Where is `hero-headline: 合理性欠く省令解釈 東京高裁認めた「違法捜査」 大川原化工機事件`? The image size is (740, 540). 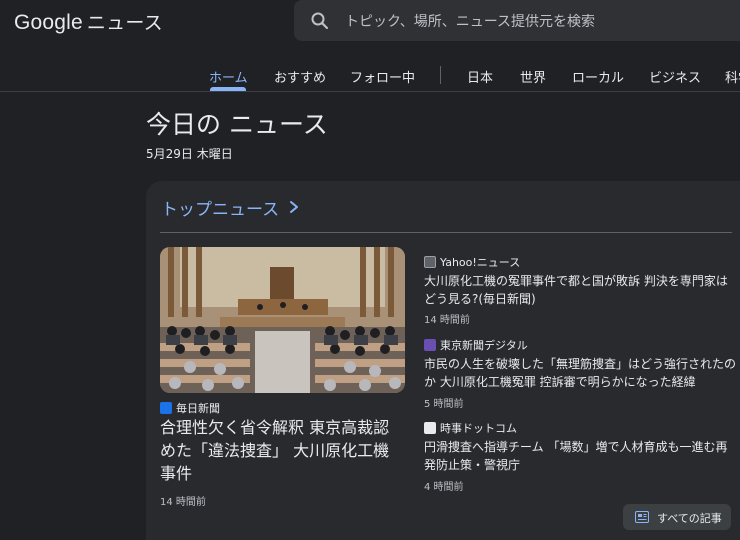 hero-headline: 合理性欠く省令解釈 東京高裁認めた「違法捜査」 大川原化工機事件 is located at coordinates (280, 450).